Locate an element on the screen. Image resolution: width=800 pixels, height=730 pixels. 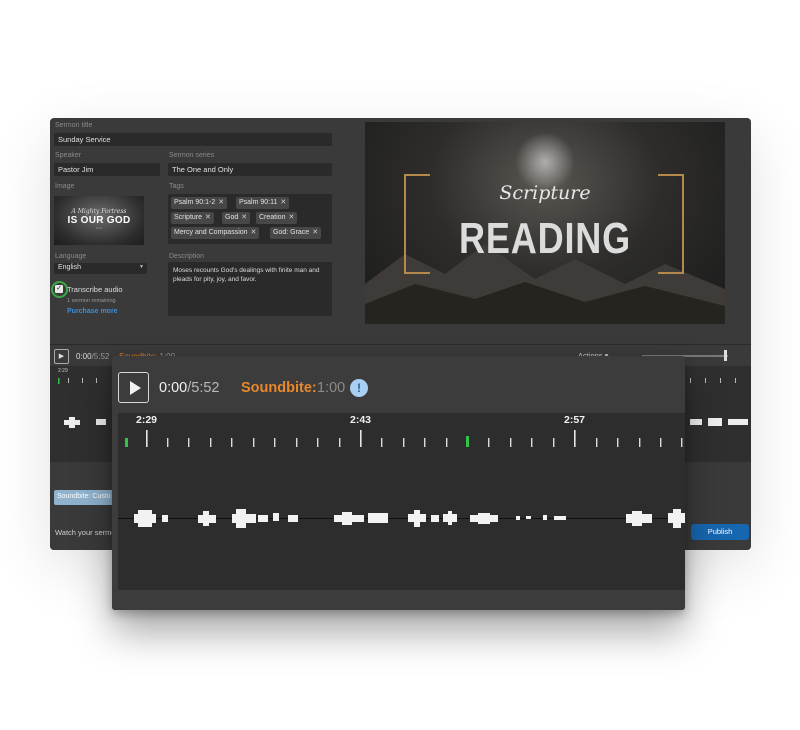
tick-label: 2:43 is located at coordinates (361, 420).